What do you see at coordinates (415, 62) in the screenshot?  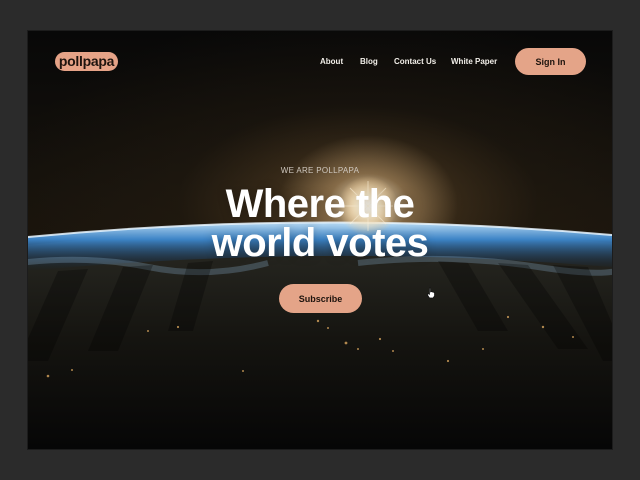 I see `nav-link-contact-us: Contact Us` at bounding box center [415, 62].